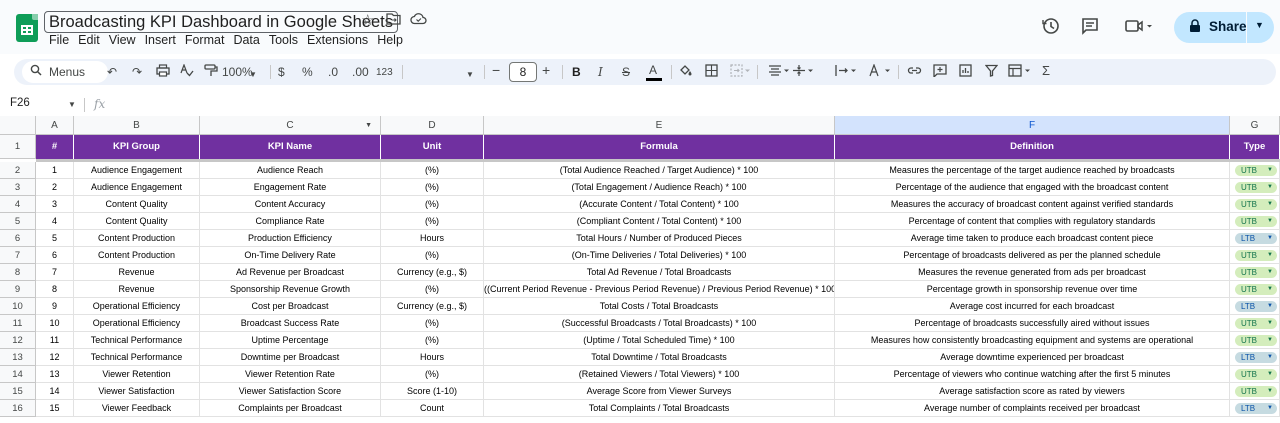 Image resolution: width=1280 pixels, height=423 pixels. I want to click on name-box: F26, so click(20, 103).